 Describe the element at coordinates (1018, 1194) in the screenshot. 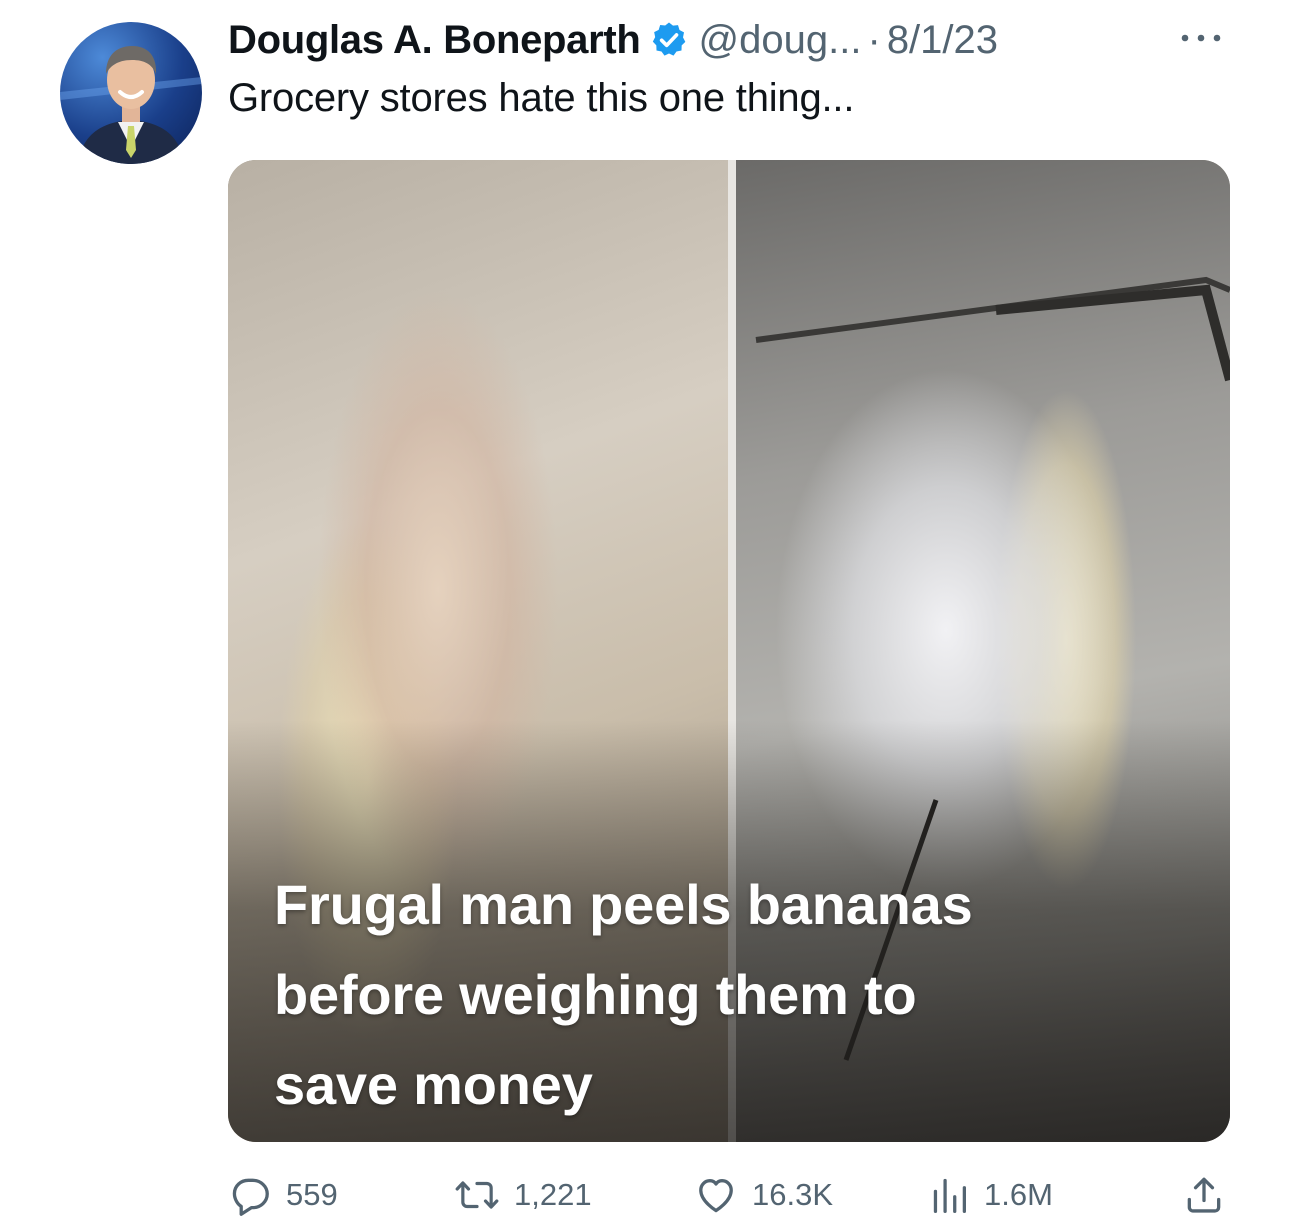

I see `views-count: 1.6M` at that location.